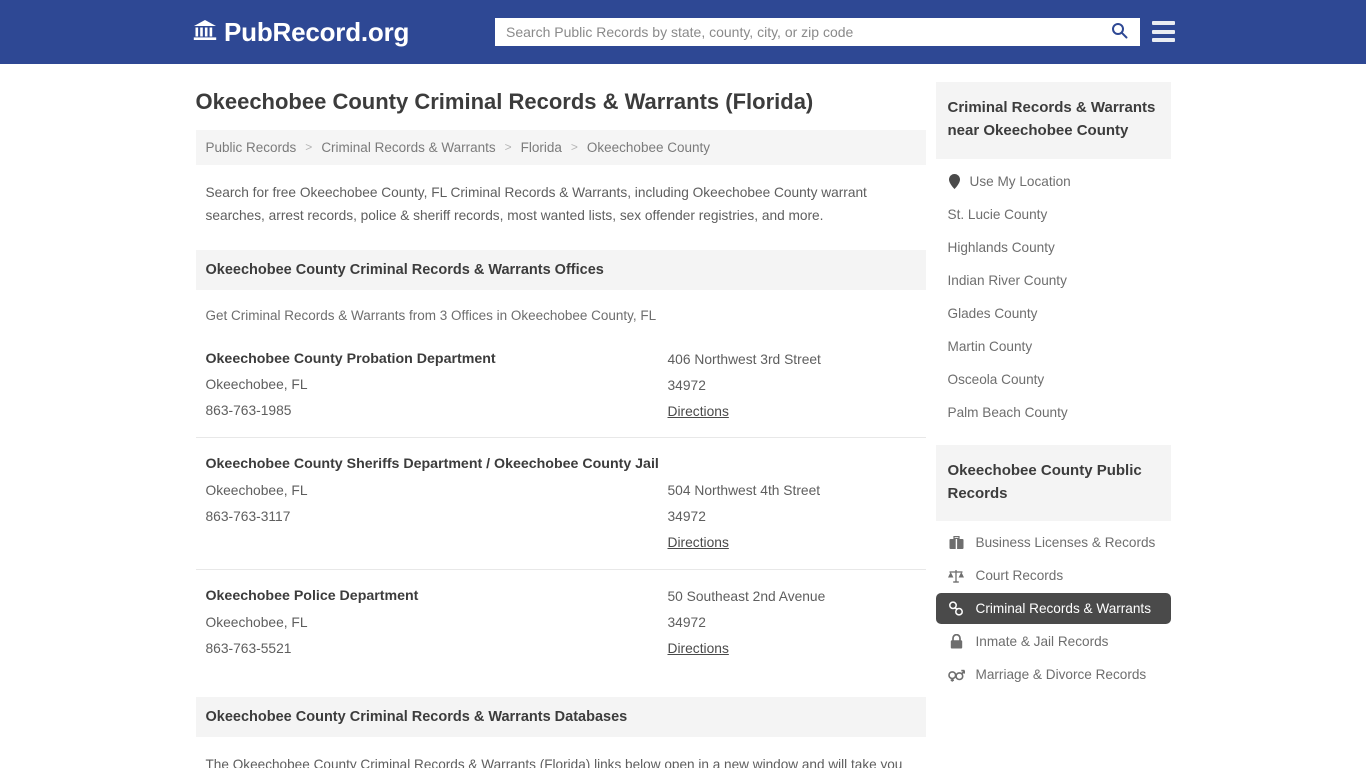 This screenshot has height=768, width=1366. I want to click on sidebar-county-st-lucie: St. Lucie County, so click(1053, 214).